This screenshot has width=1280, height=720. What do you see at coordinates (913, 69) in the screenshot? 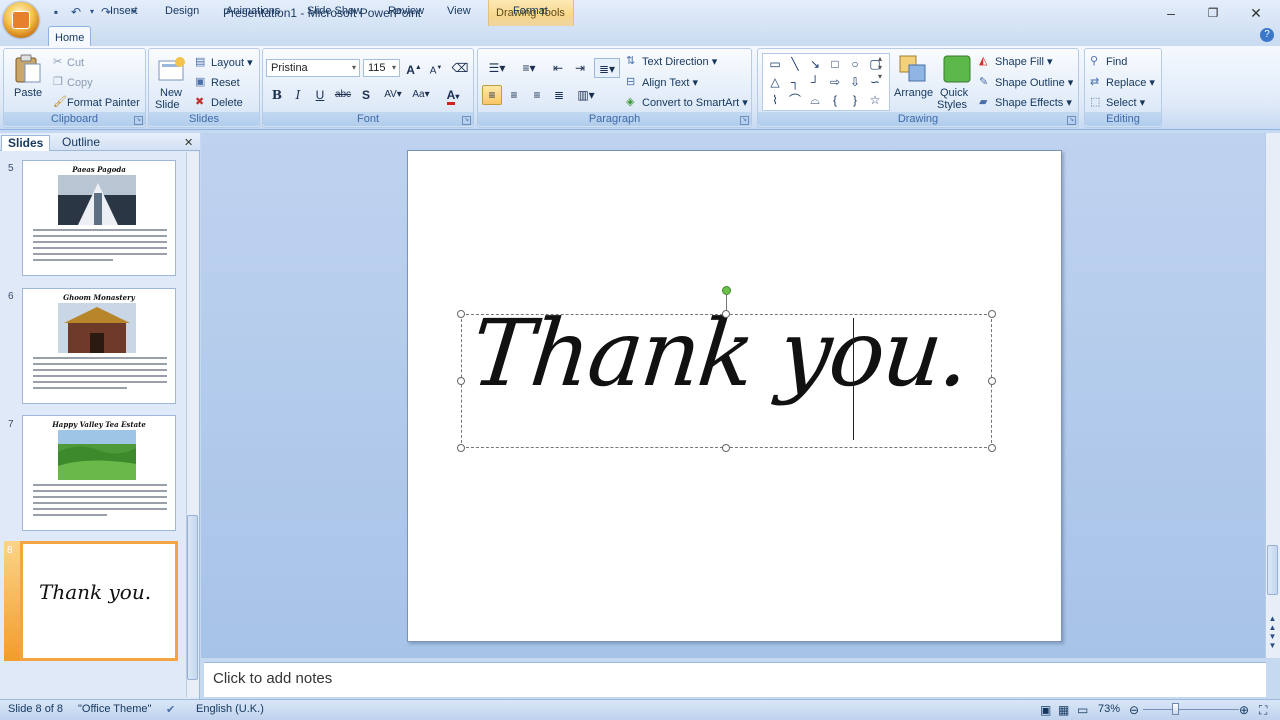
I see `arrange-button` at bounding box center [913, 69].